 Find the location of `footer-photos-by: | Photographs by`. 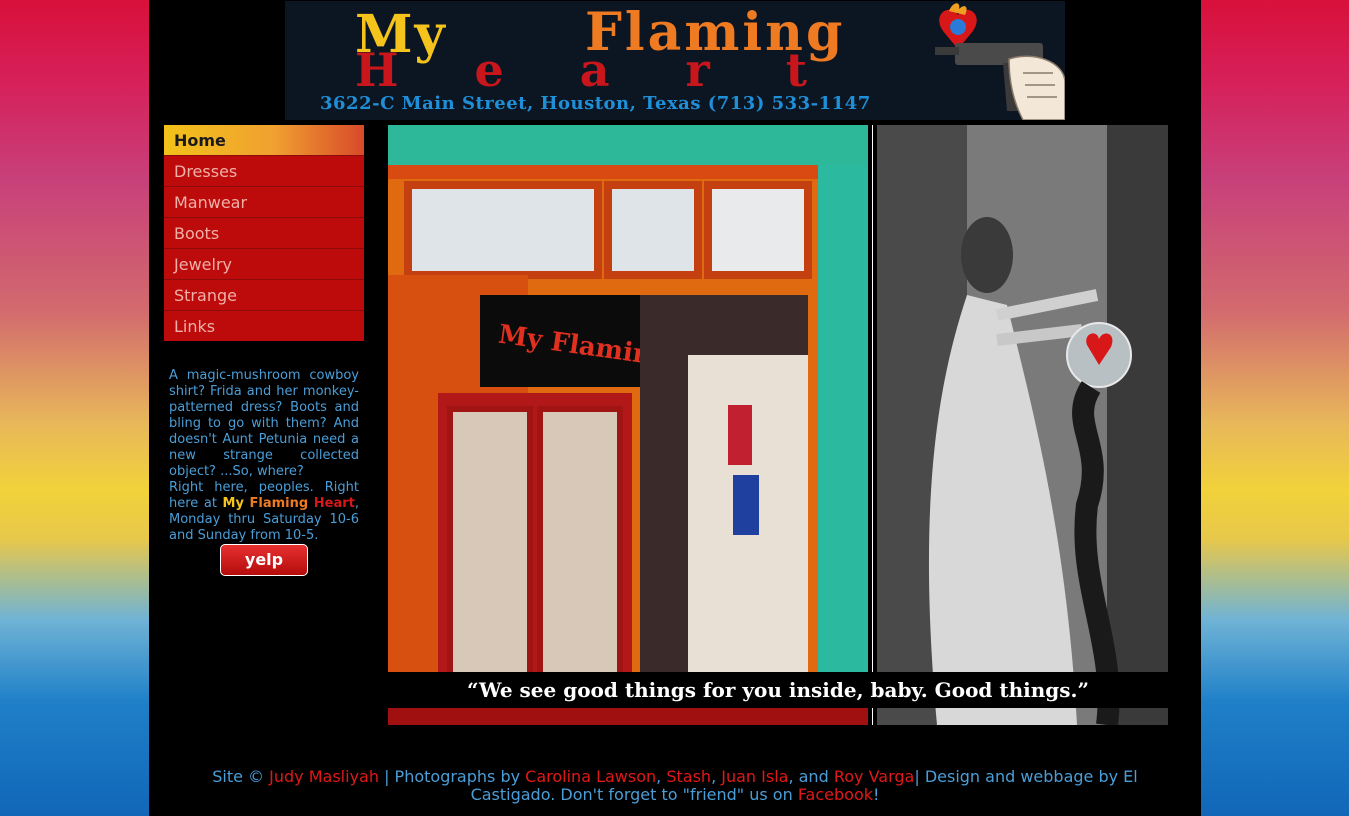

footer-photos-by: | Photographs by is located at coordinates (452, 776).